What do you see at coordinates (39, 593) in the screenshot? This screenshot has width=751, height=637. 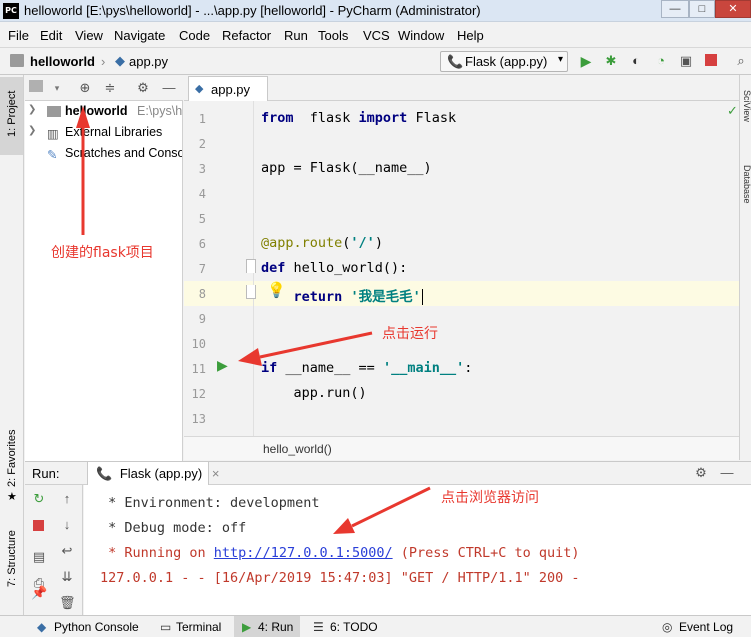 I see `pin-icon: 📌` at bounding box center [39, 593].